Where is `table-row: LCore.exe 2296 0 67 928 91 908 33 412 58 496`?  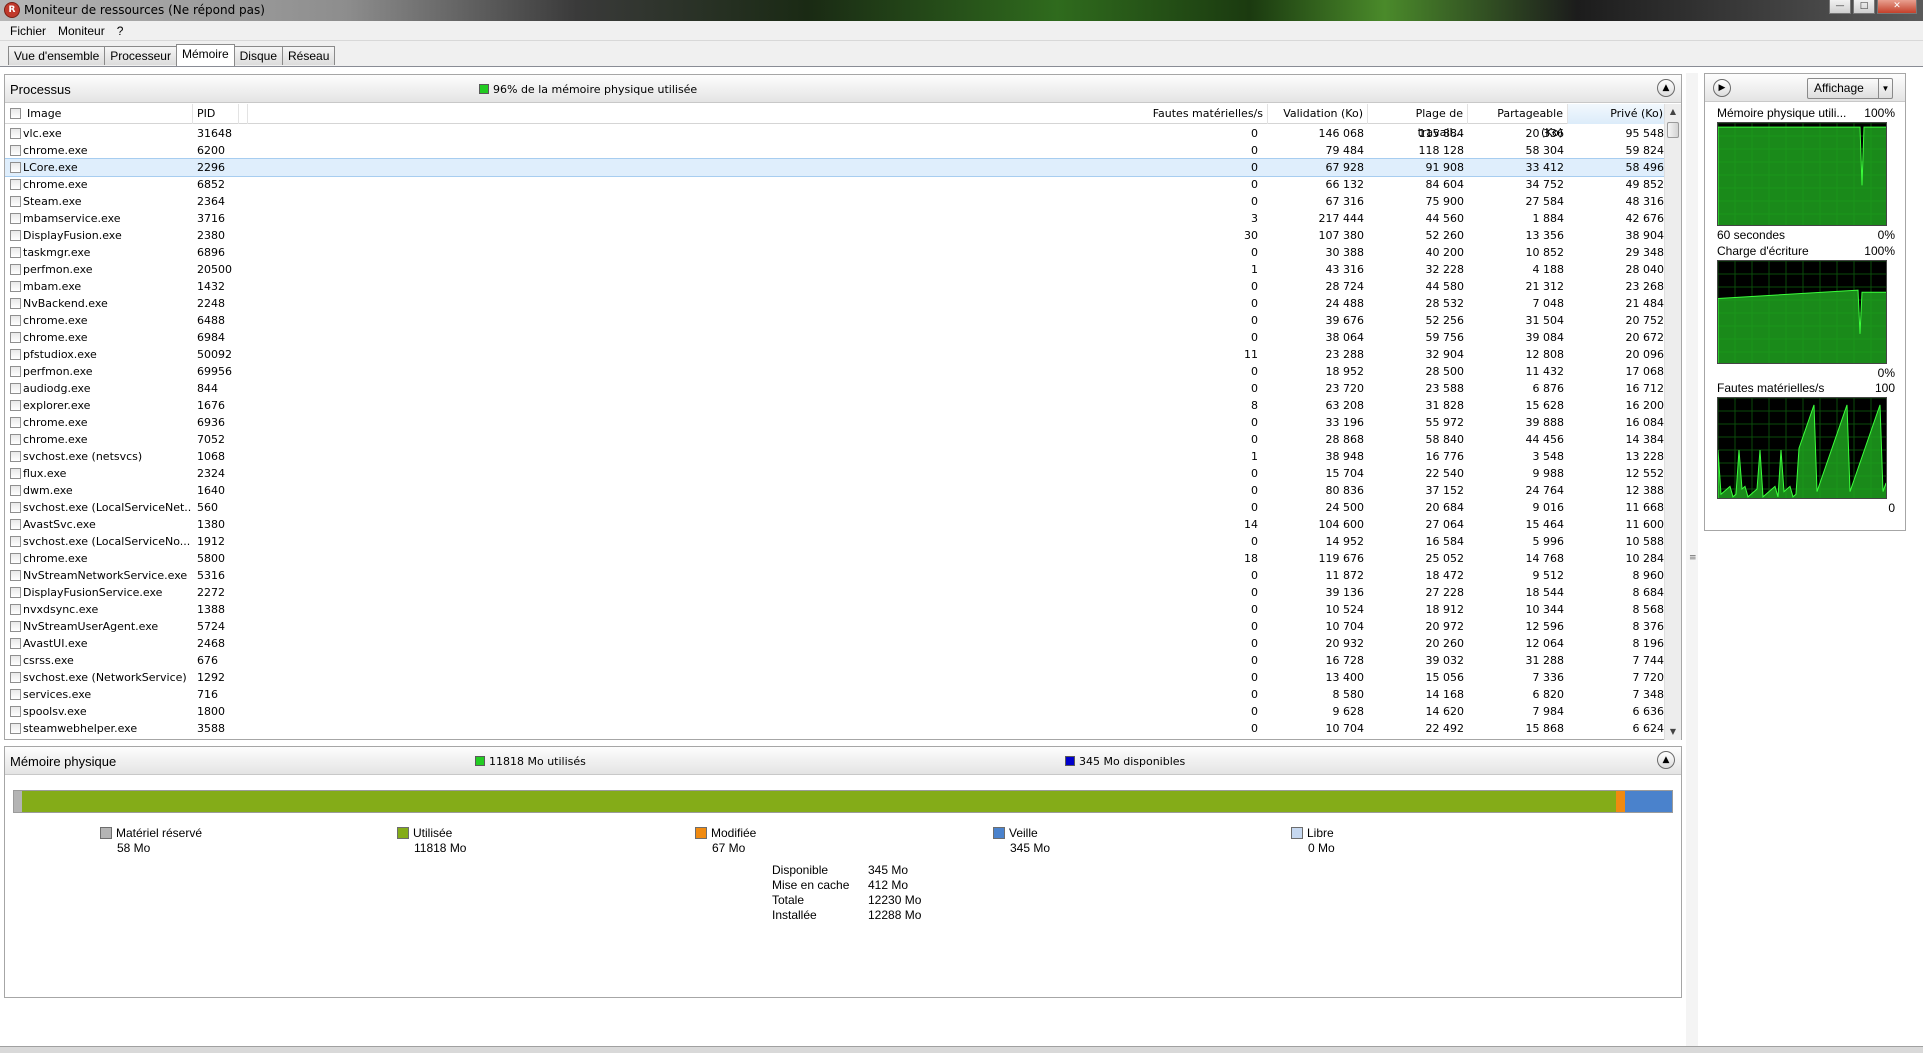 table-row: LCore.exe 2296 0 67 928 91 908 33 412 58 496 is located at coordinates (835, 167).